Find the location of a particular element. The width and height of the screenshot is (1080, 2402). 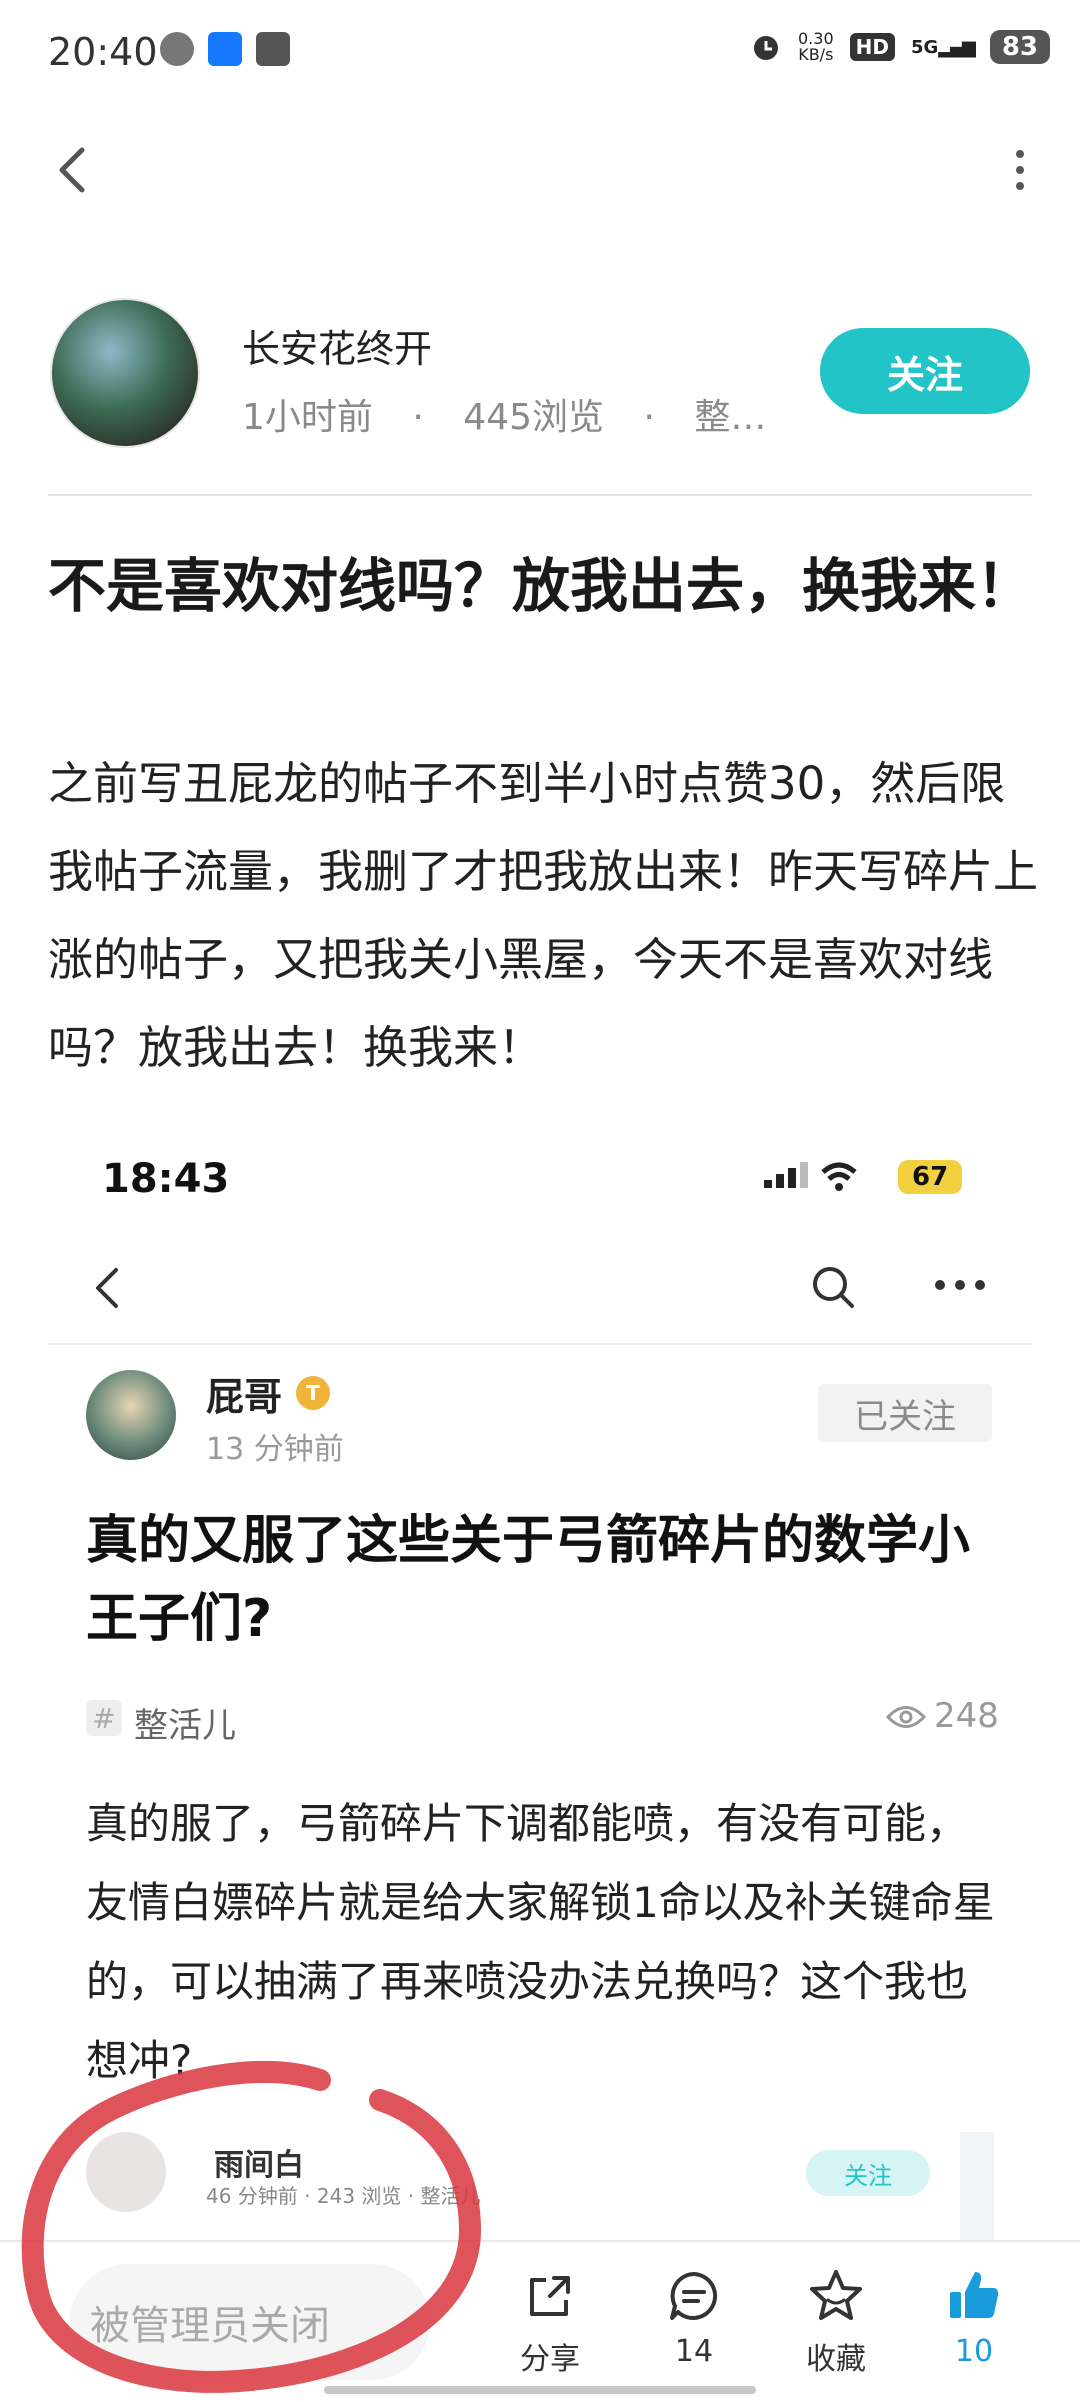

embedded-signal-icon is located at coordinates (811, 1177).